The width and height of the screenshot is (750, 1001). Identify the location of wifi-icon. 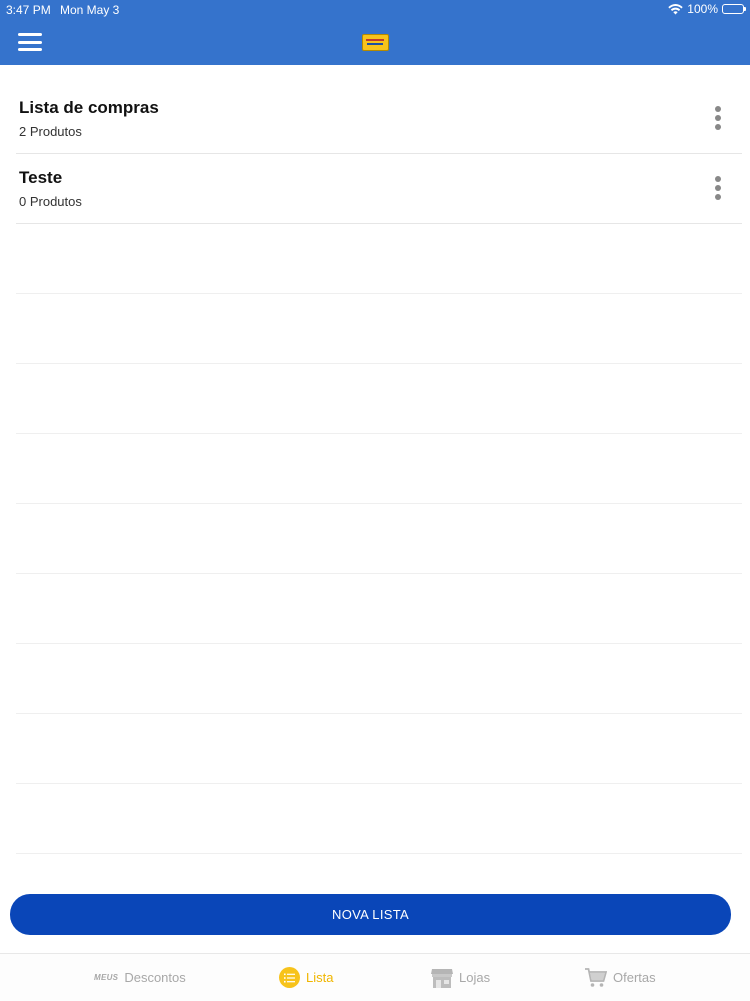
(675, 8).